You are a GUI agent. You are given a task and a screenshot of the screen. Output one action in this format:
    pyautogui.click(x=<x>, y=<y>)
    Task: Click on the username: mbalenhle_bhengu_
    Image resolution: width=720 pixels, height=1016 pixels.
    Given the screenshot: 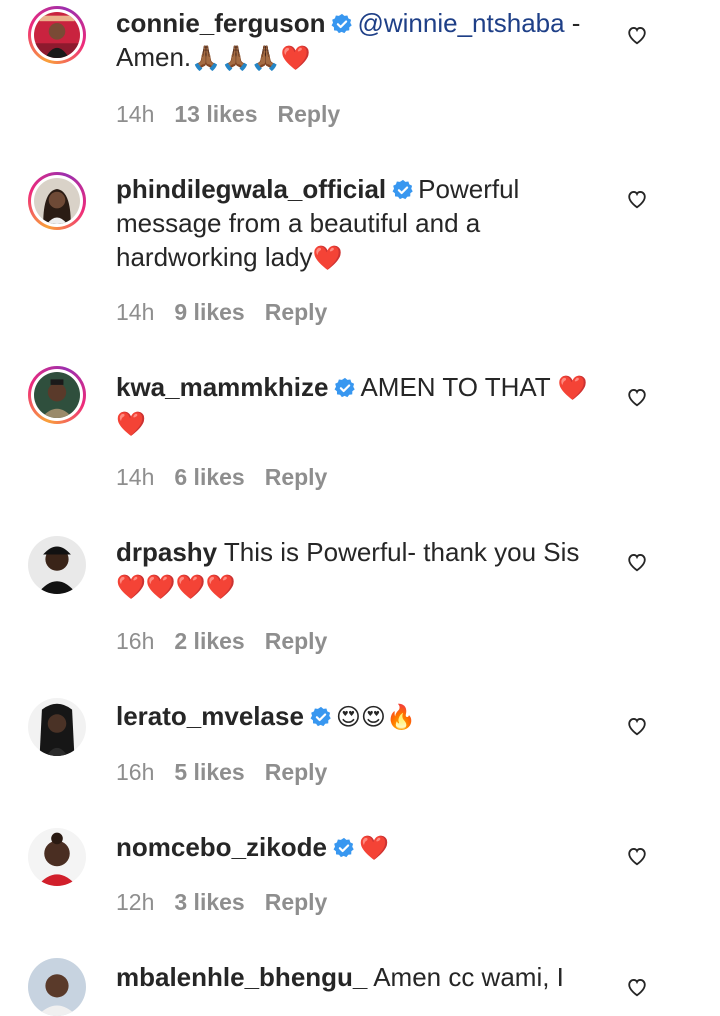 What is the action you would take?
    pyautogui.click(x=241, y=977)
    